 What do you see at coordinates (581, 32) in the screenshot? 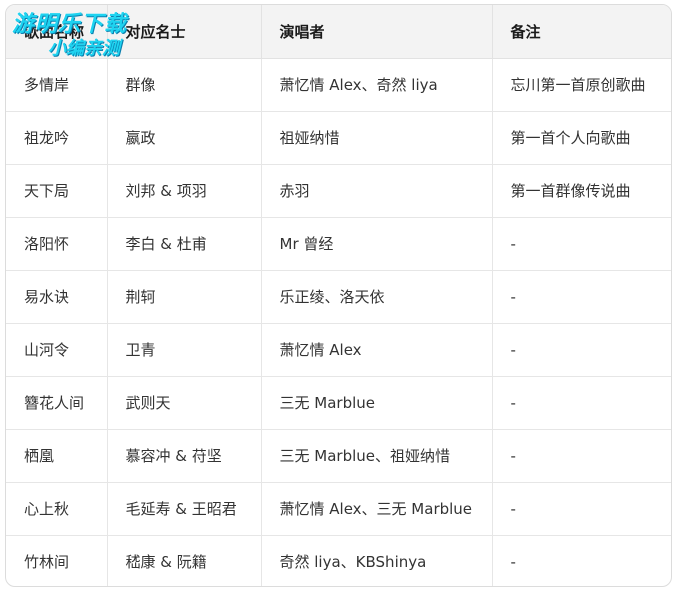
I see `header-note: 备注` at bounding box center [581, 32].